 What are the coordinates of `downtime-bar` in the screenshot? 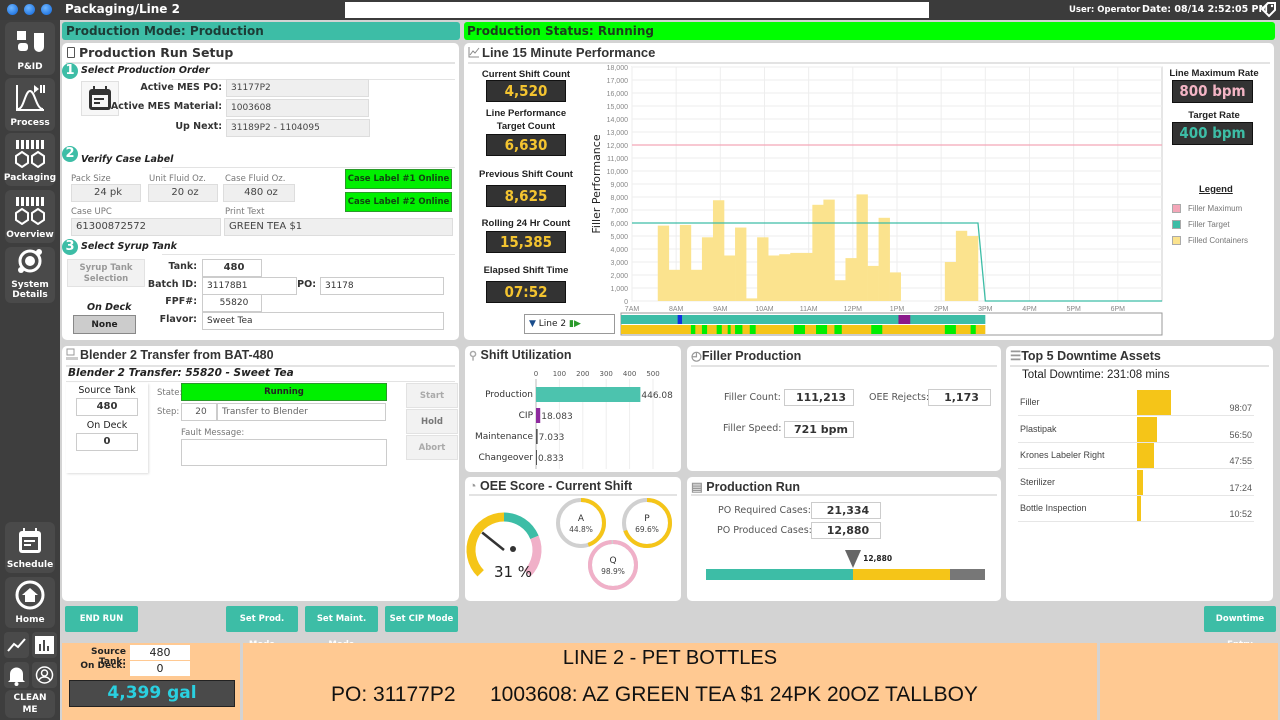 It's located at (1140, 482).